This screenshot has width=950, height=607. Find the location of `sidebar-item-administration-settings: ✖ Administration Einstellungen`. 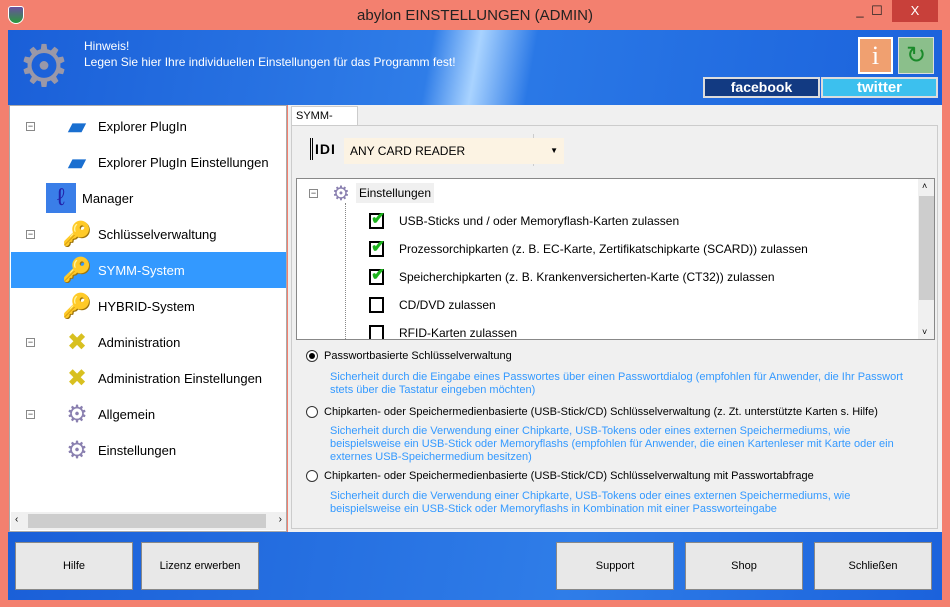

sidebar-item-administration-settings: ✖ Administration Einstellungen is located at coordinates (162, 378).